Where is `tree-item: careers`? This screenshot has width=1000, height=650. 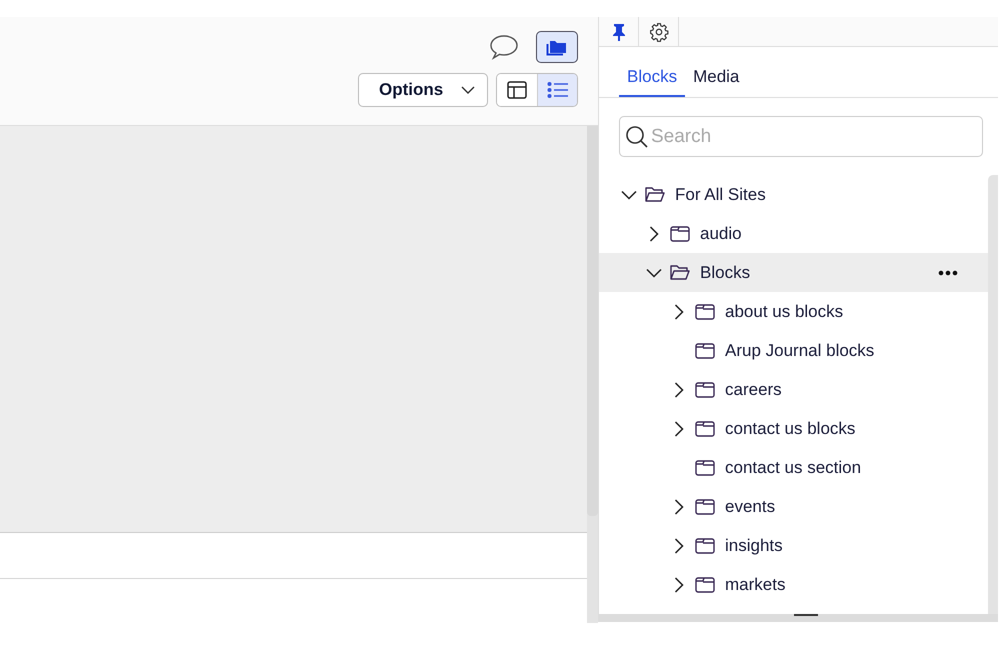 tree-item: careers is located at coordinates (793, 389).